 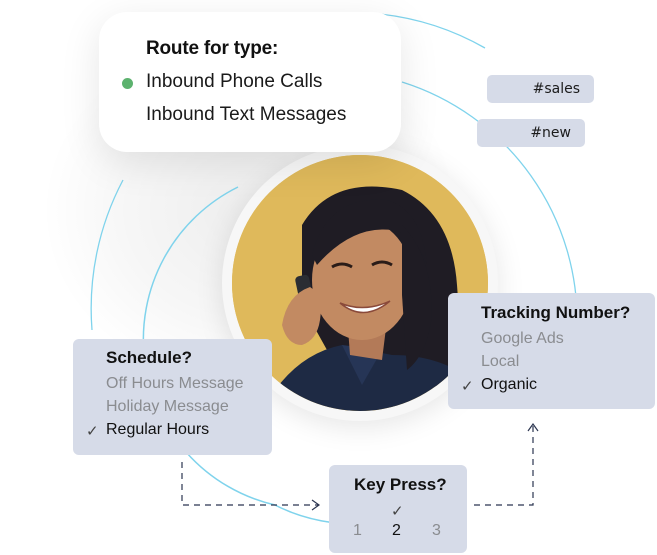 I want to click on connector-keypress-to-tracking, so click(x=504, y=465).